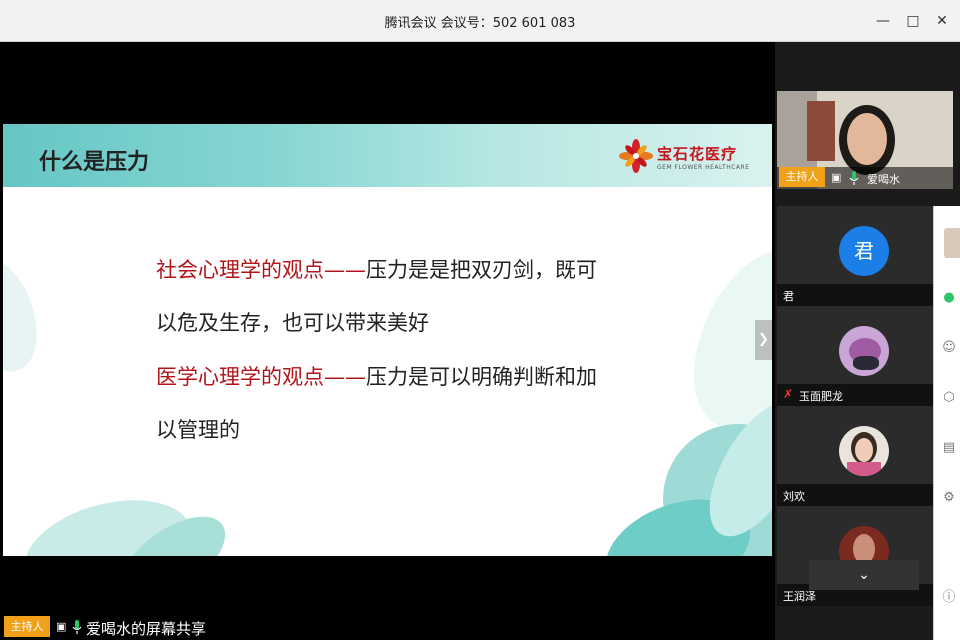 This screenshot has height=640, width=960. What do you see at coordinates (697, 154) in the screenshot?
I see `logo-text: 宝石花医疗` at bounding box center [697, 154].